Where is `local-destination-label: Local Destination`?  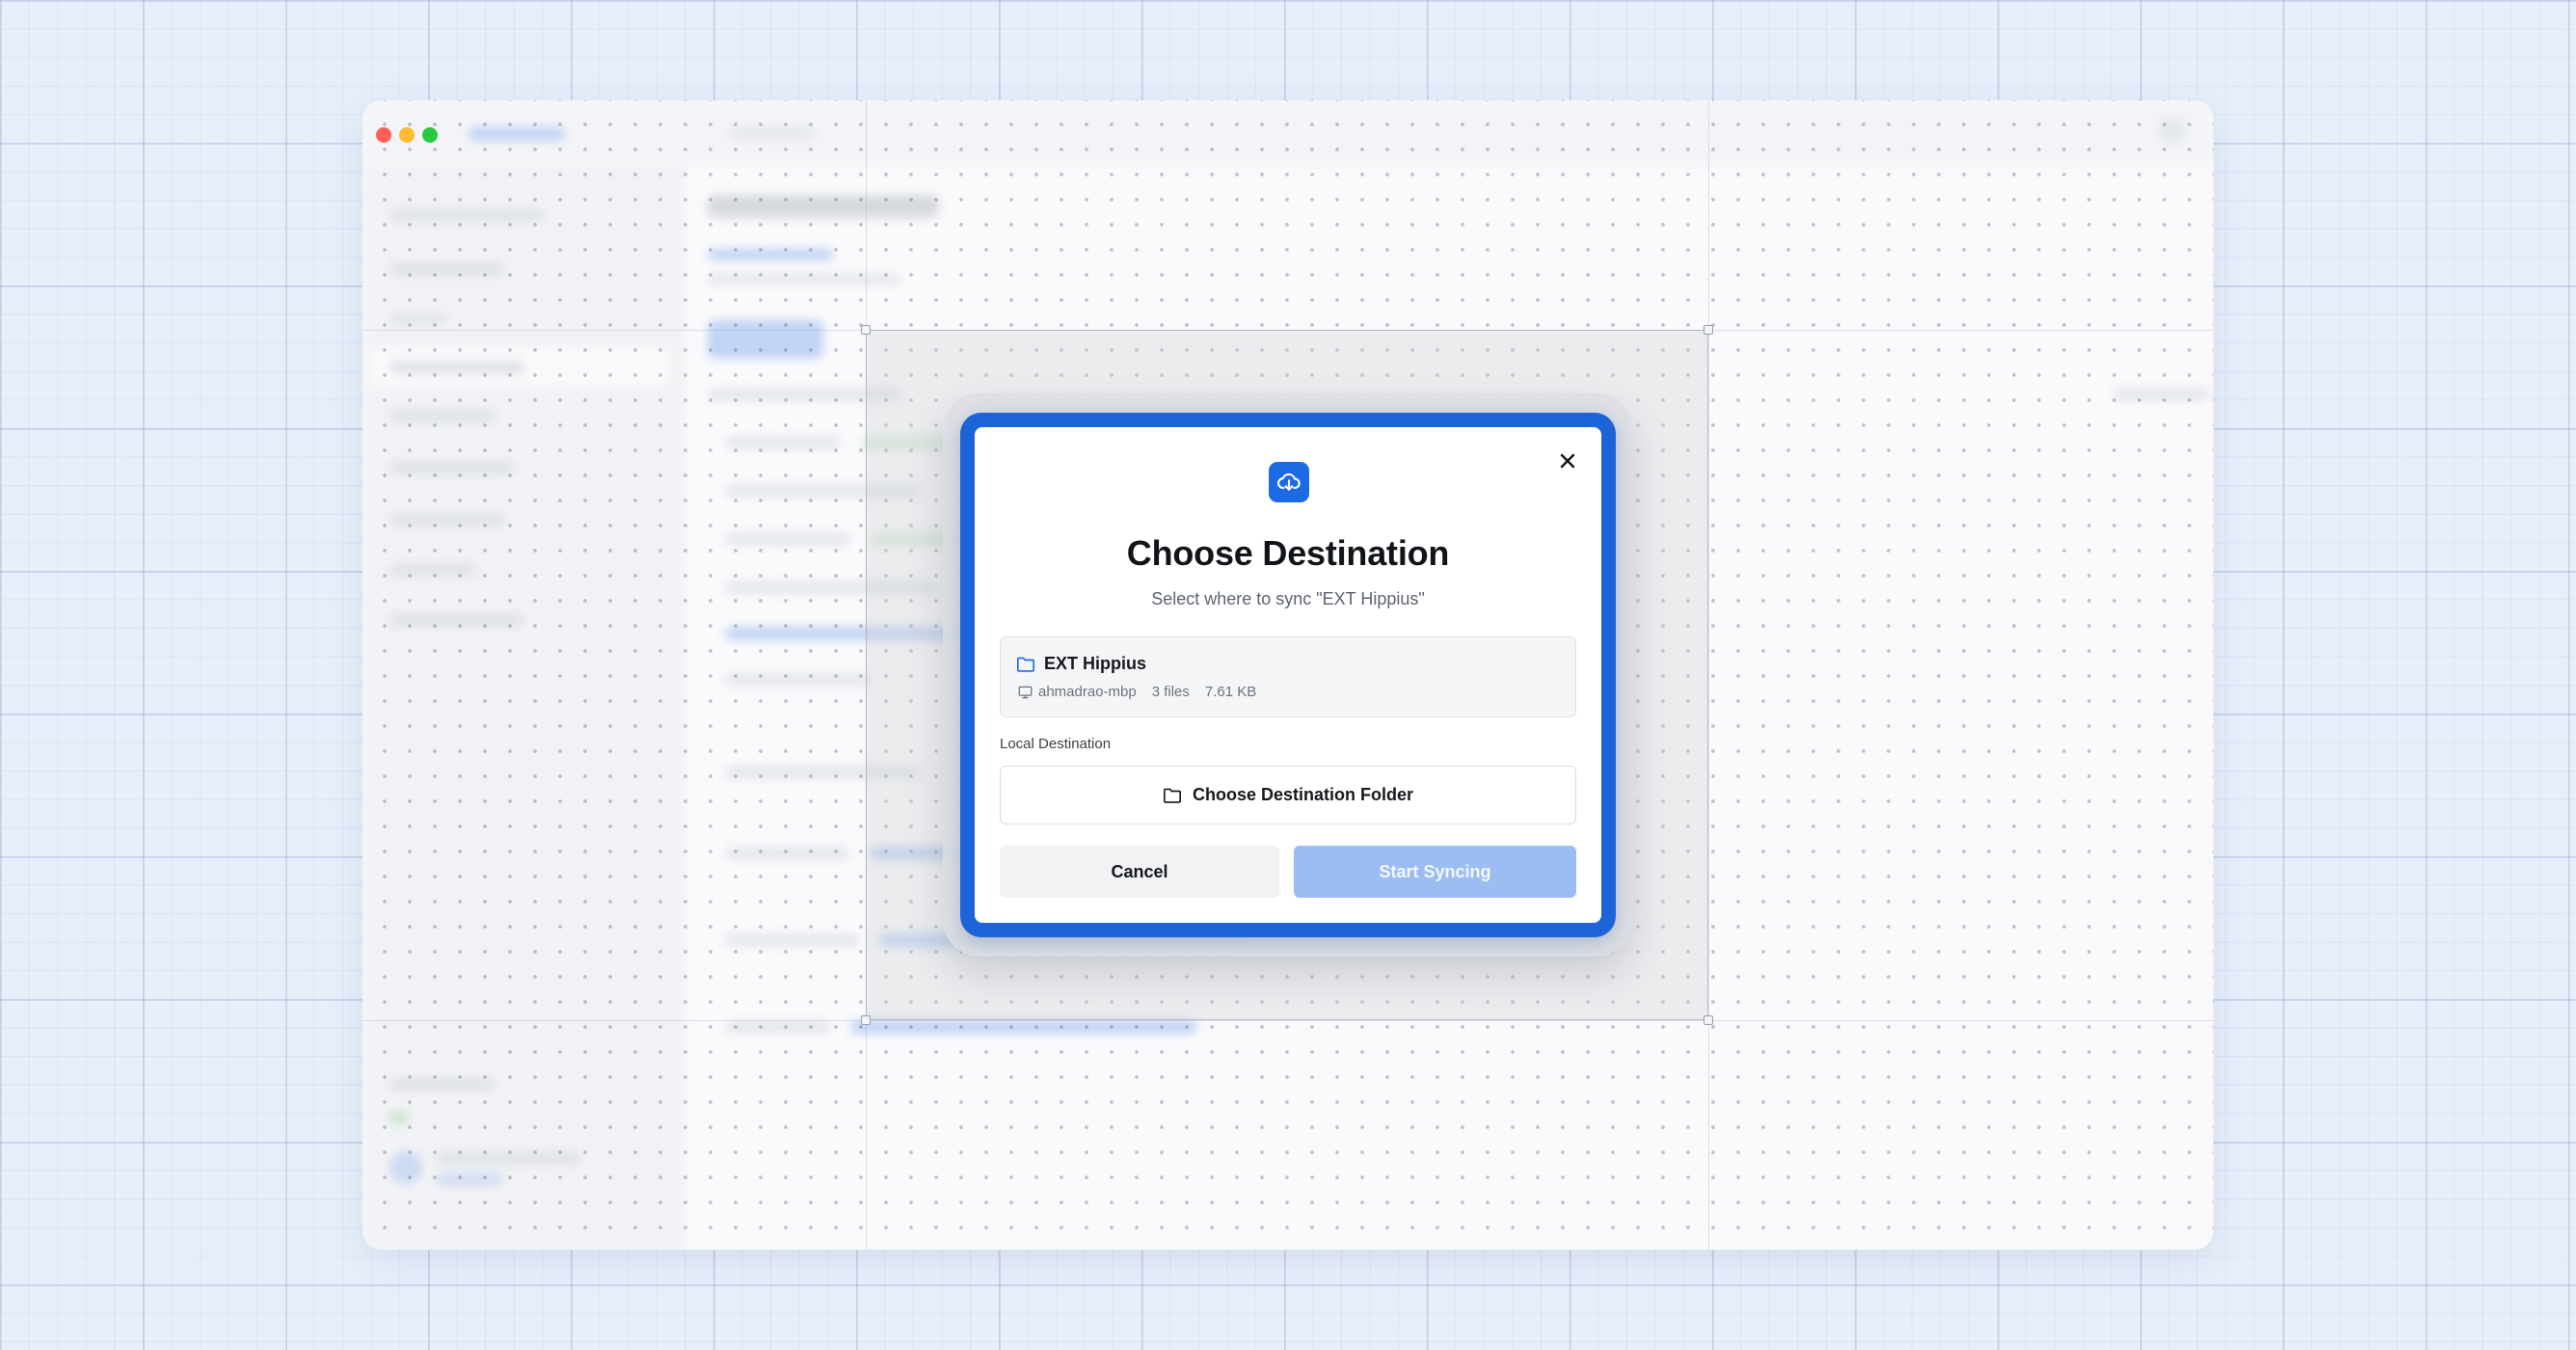
local-destination-label: Local Destination is located at coordinates (1056, 744).